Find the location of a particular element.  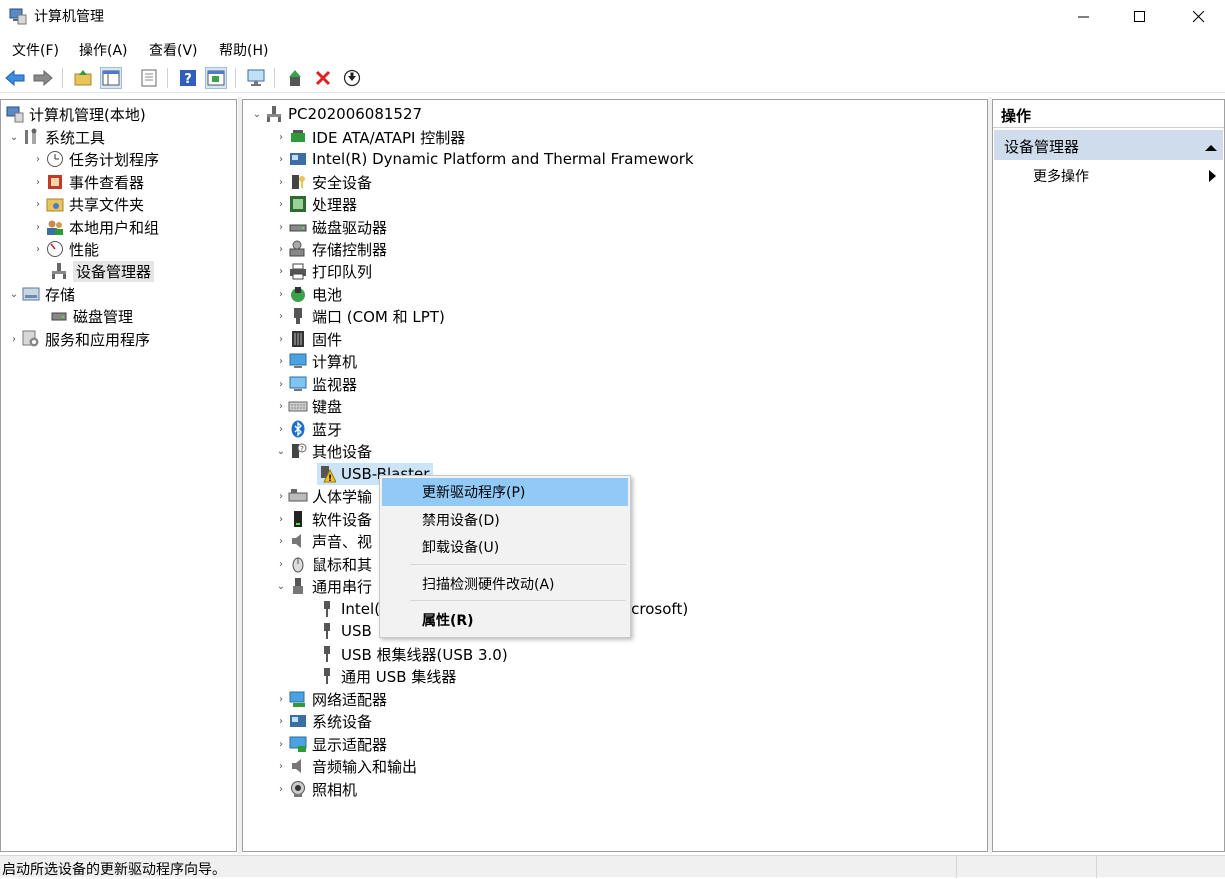

category-audio-io: › 音频输入和输出 is located at coordinates (345, 766).